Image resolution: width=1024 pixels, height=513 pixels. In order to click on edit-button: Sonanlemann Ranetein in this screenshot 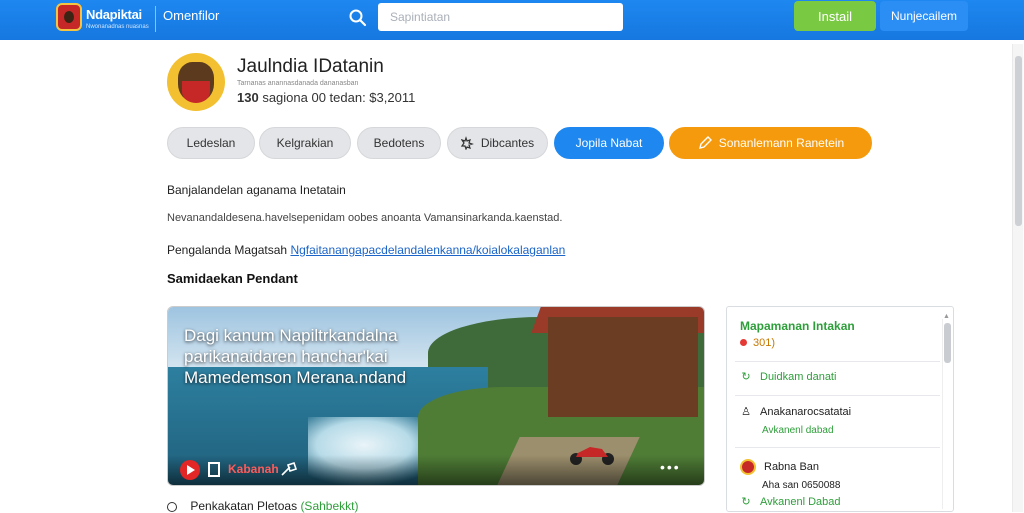, I will do `click(770, 143)`.